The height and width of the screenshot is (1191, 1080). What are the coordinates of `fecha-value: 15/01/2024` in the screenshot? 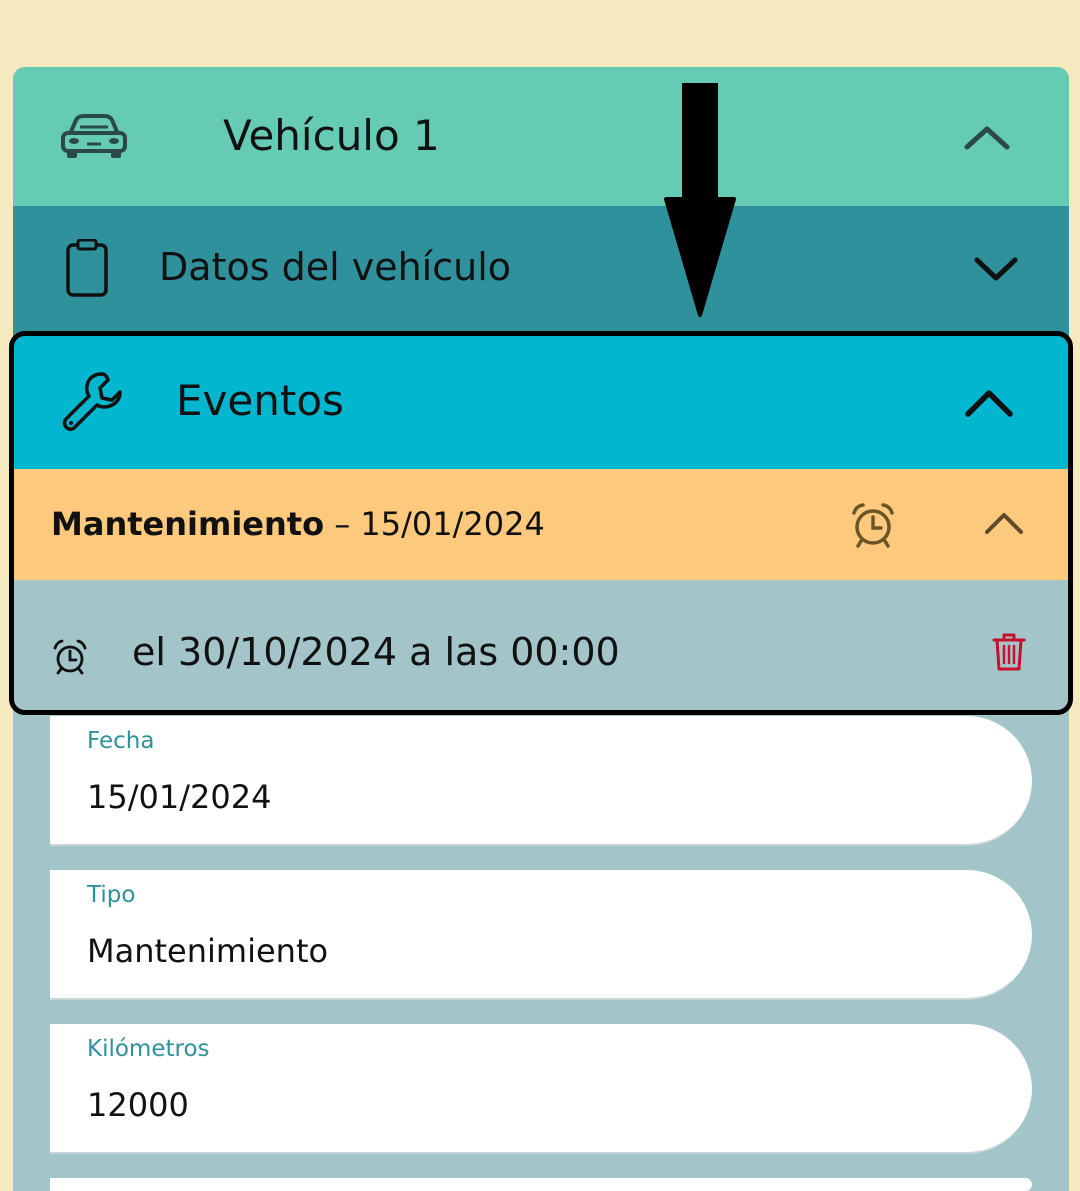 It's located at (179, 797).